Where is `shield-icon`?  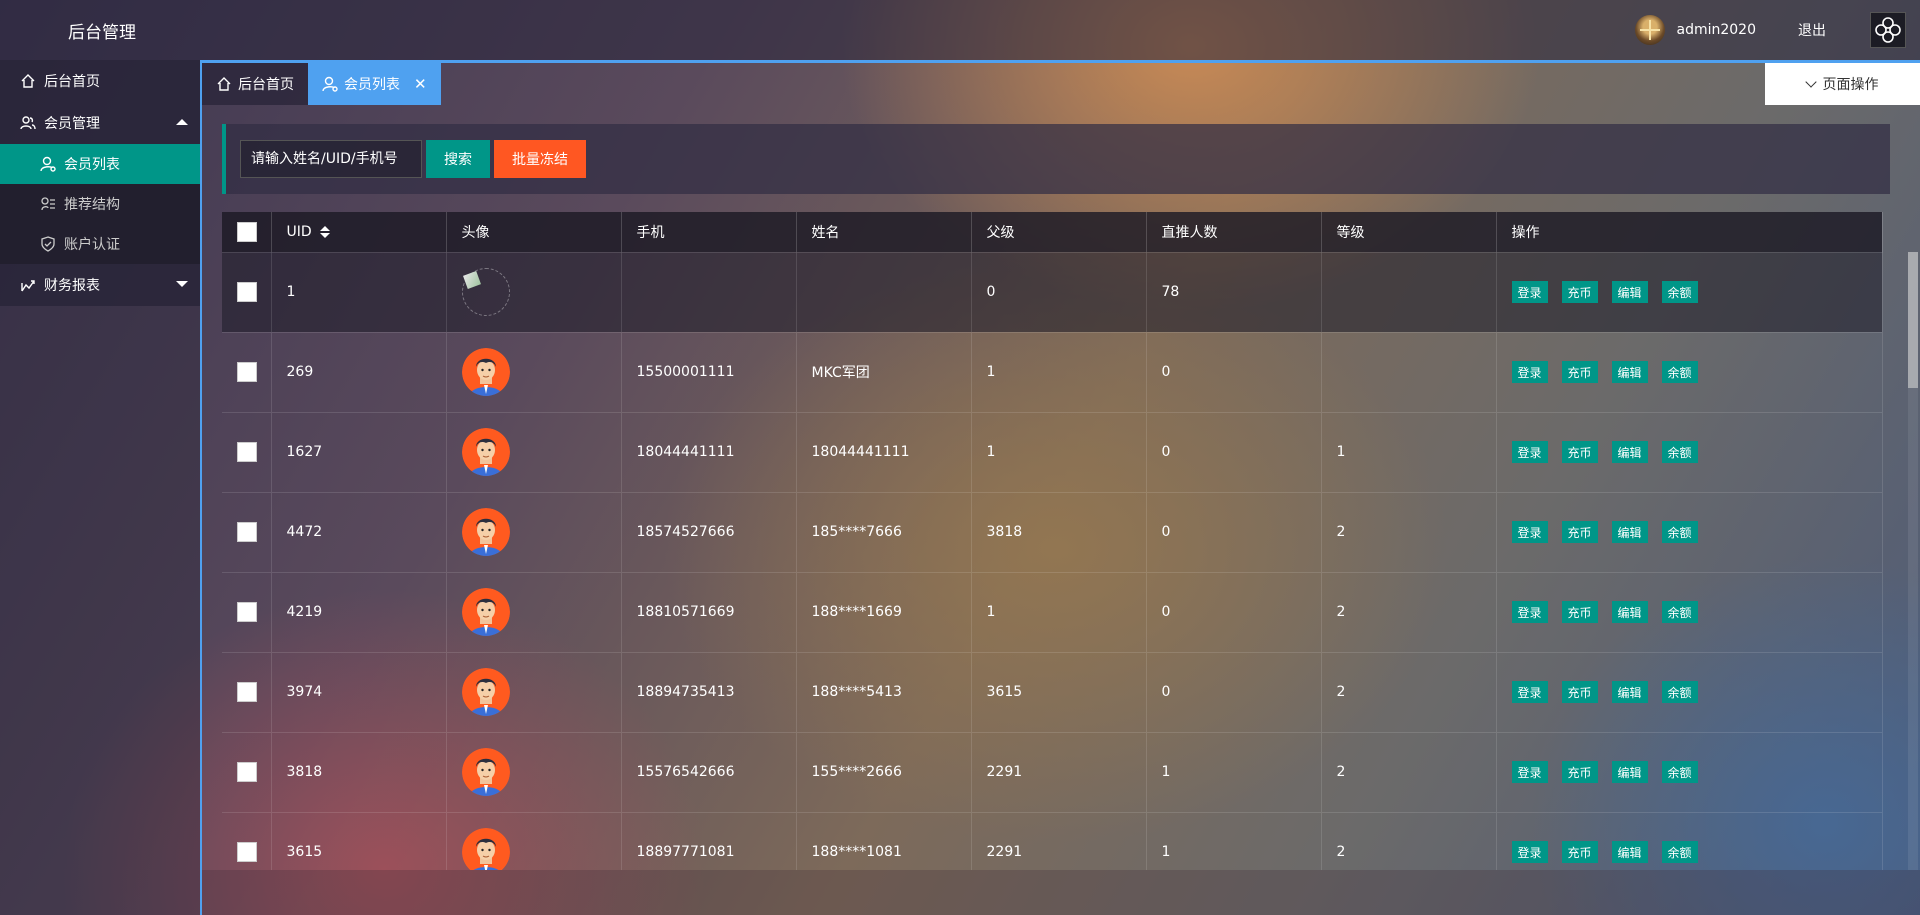
shield-icon is located at coordinates (48, 244).